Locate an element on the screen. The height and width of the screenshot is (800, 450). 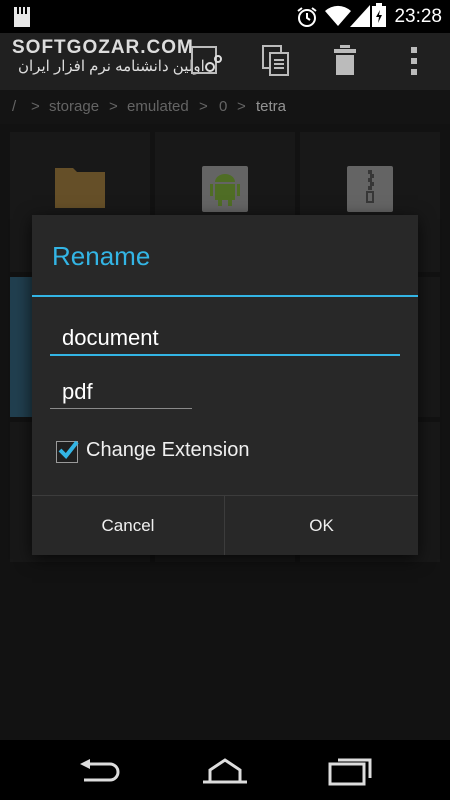
title-divider is located at coordinates (225, 296).